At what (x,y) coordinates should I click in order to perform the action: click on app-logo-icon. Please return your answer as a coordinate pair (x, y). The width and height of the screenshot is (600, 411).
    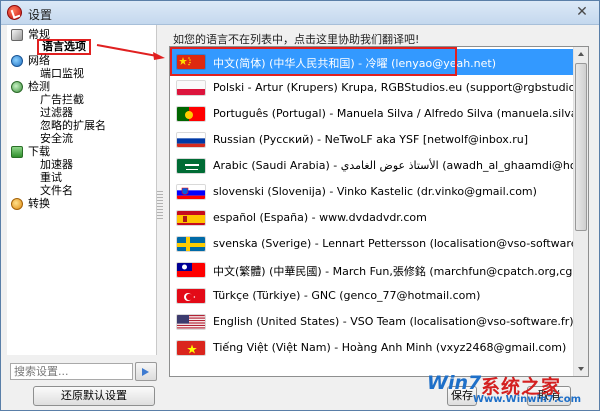
    Looking at the image, I should click on (14, 12).